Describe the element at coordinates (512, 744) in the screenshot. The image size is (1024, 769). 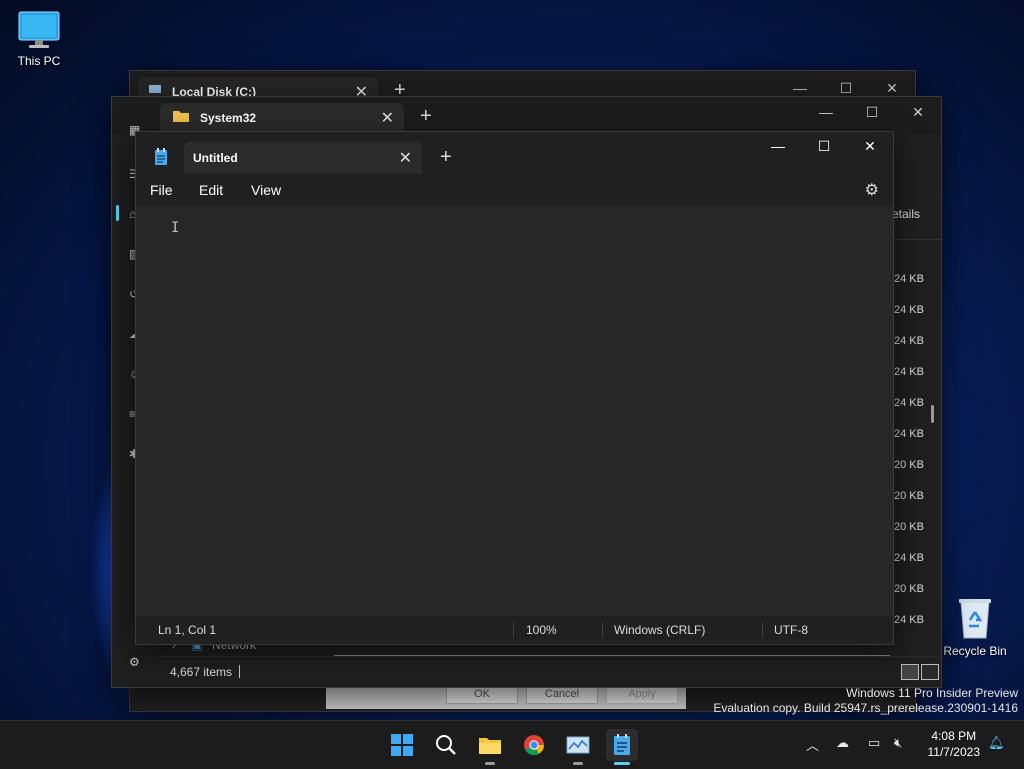
I see `taskbar: ︿ ☁ ▭ 🔇︎ 4:08 PM 11/7/2023 🔔︎` at that location.